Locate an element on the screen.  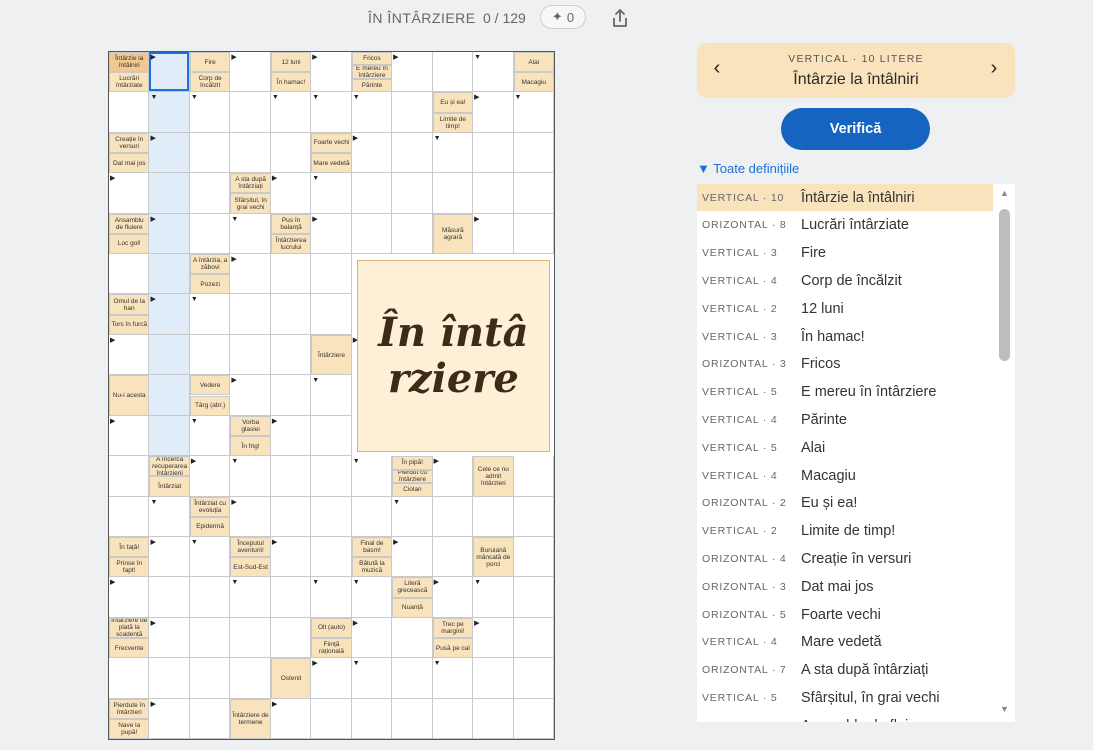
definition-item: VERTICAL · 4 Macagiu is located at coordinates (845, 475).